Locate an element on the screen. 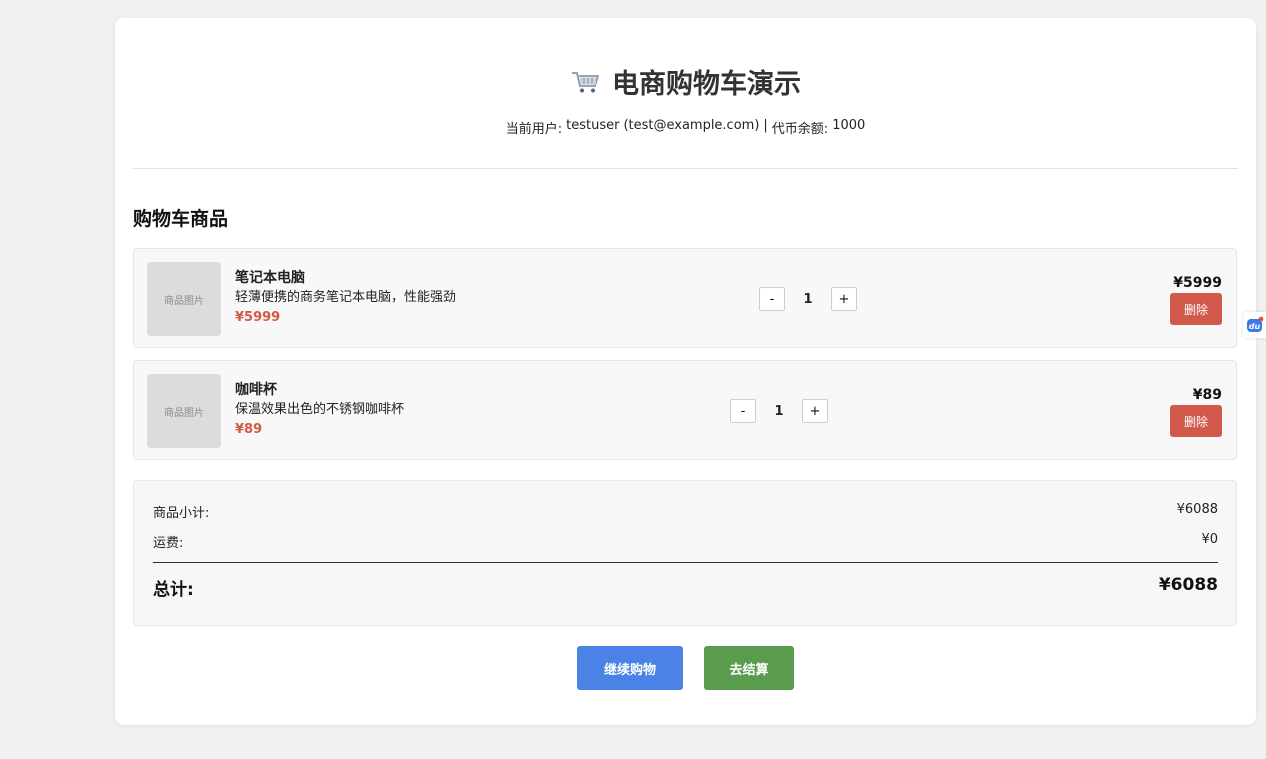 This screenshot has height=759, width=1266. cart-actions: 继续购物 去结算 is located at coordinates (685, 668).